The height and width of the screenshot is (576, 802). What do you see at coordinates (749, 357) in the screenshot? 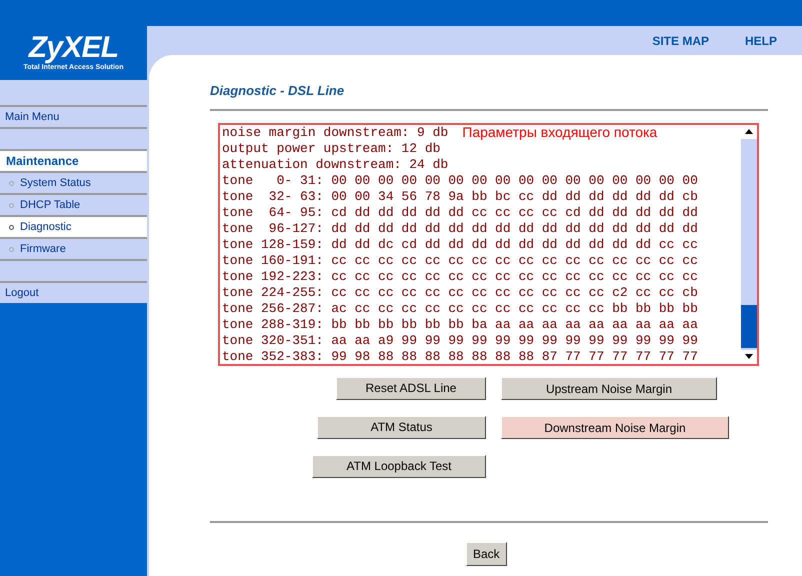
I see `scroll-down-icon` at bounding box center [749, 357].